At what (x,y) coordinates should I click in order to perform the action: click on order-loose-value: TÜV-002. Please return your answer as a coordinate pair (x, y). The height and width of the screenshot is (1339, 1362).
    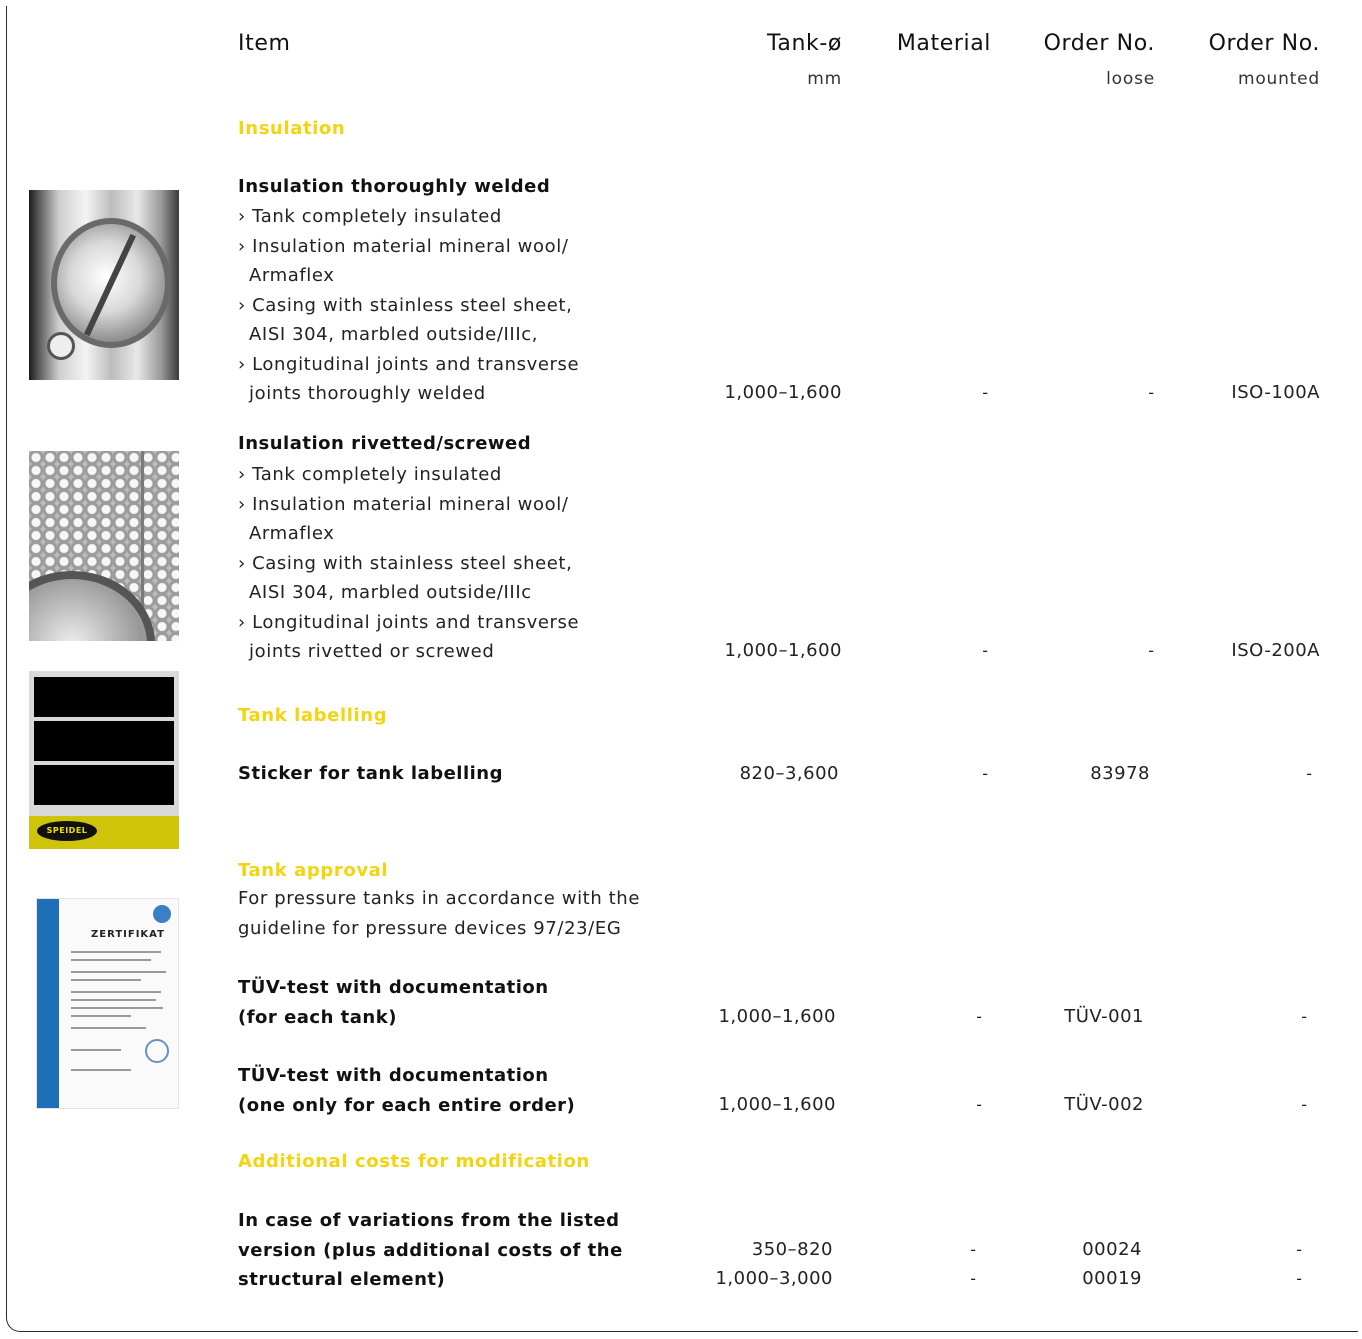
    Looking at the image, I should click on (1104, 1104).